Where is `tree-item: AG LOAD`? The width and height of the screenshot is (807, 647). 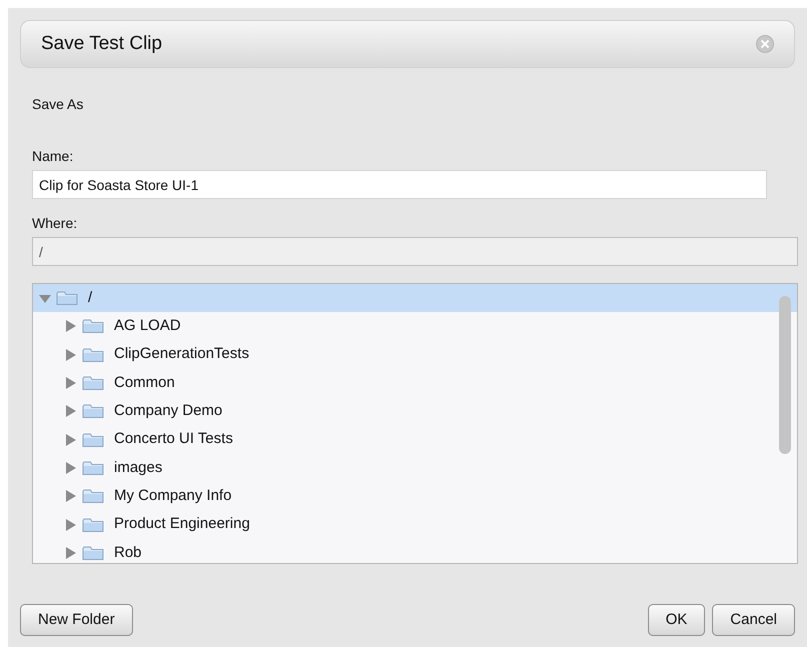 tree-item: AG LOAD is located at coordinates (415, 326).